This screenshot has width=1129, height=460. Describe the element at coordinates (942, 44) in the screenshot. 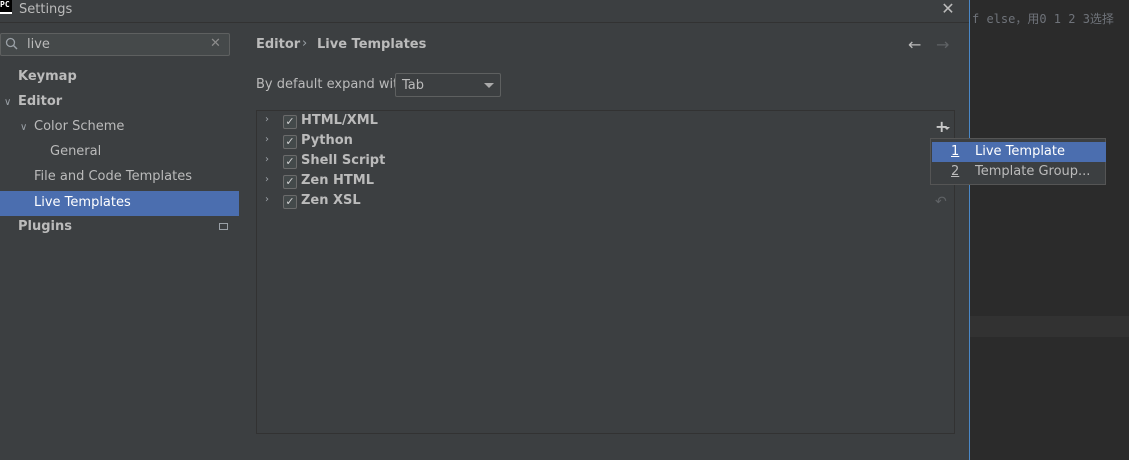

I see `forward-arrow-icon: →` at that location.